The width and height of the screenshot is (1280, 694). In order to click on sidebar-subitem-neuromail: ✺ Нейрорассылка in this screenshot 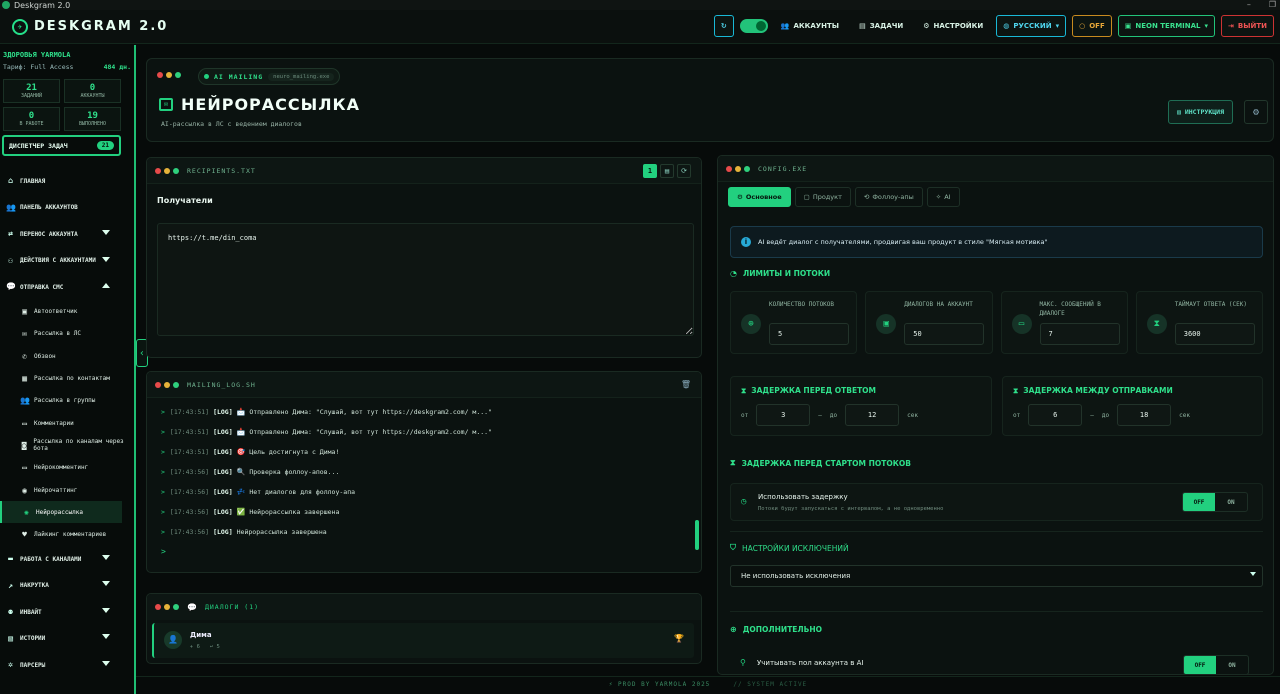, I will do `click(61, 512)`.